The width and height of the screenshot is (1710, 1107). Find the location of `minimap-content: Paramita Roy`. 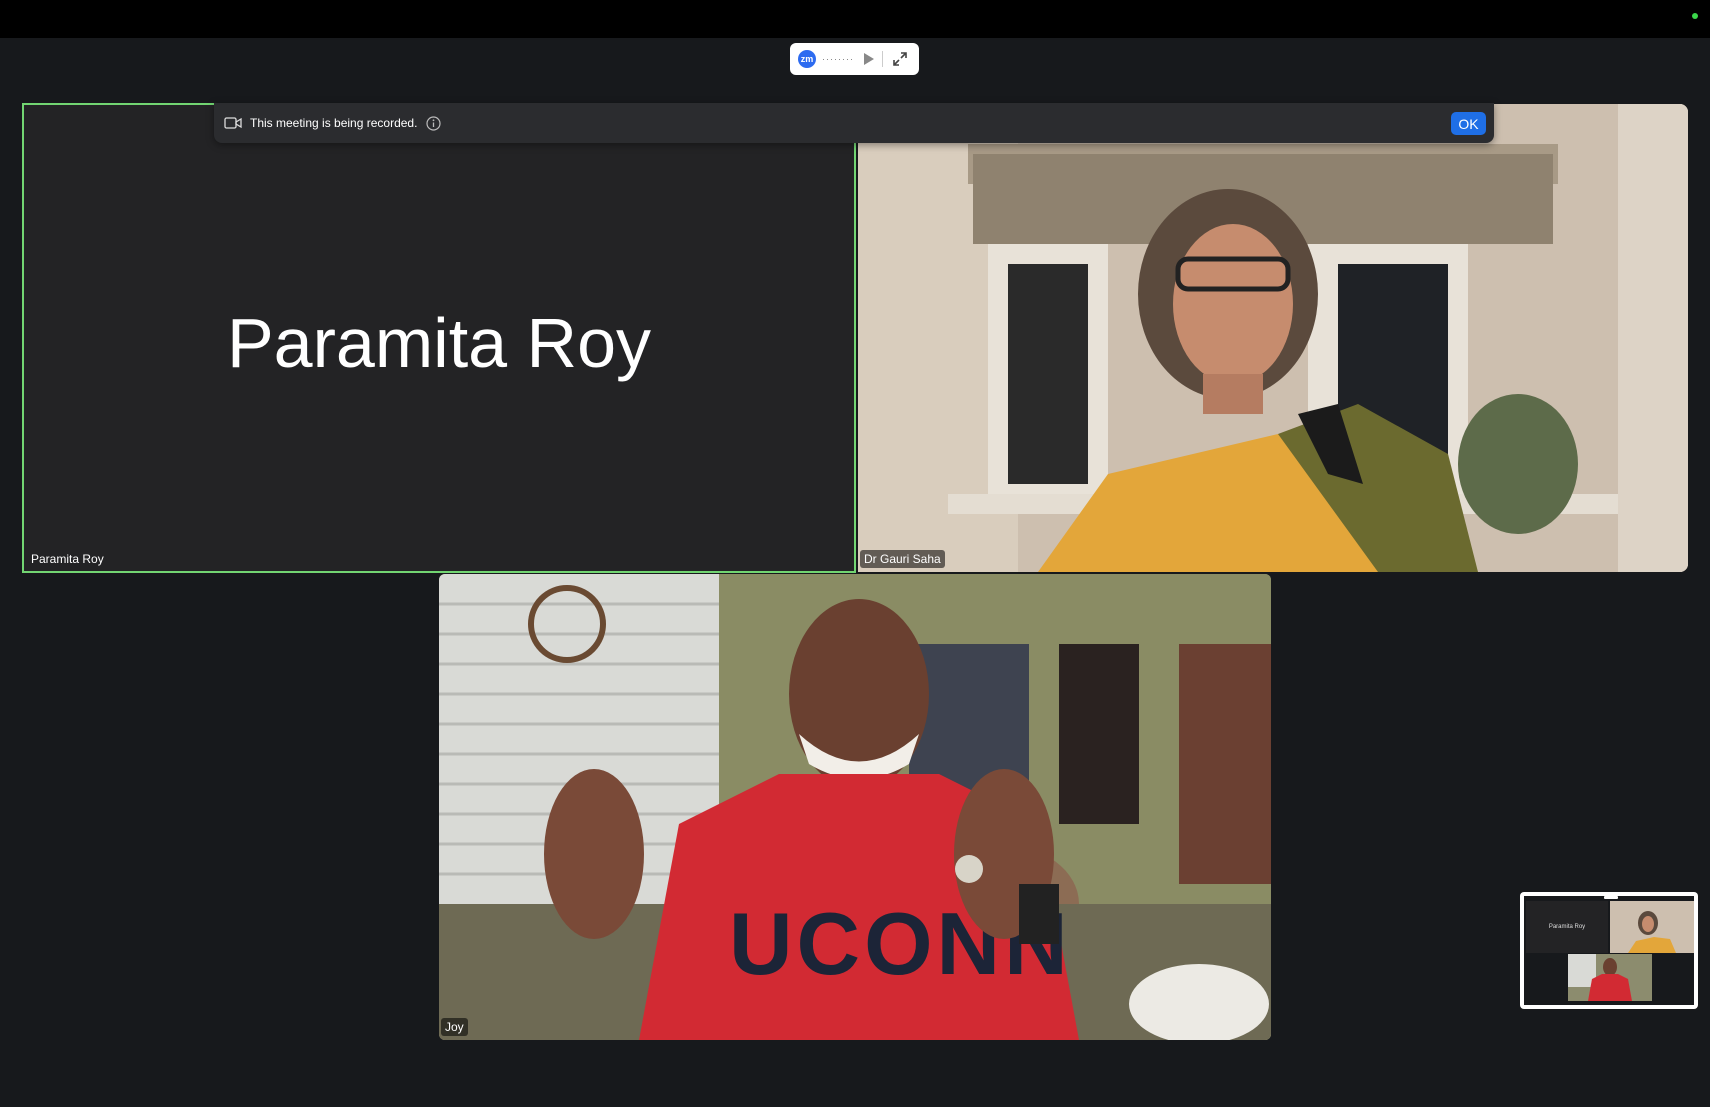

minimap-content: Paramita Roy is located at coordinates (1609, 950).